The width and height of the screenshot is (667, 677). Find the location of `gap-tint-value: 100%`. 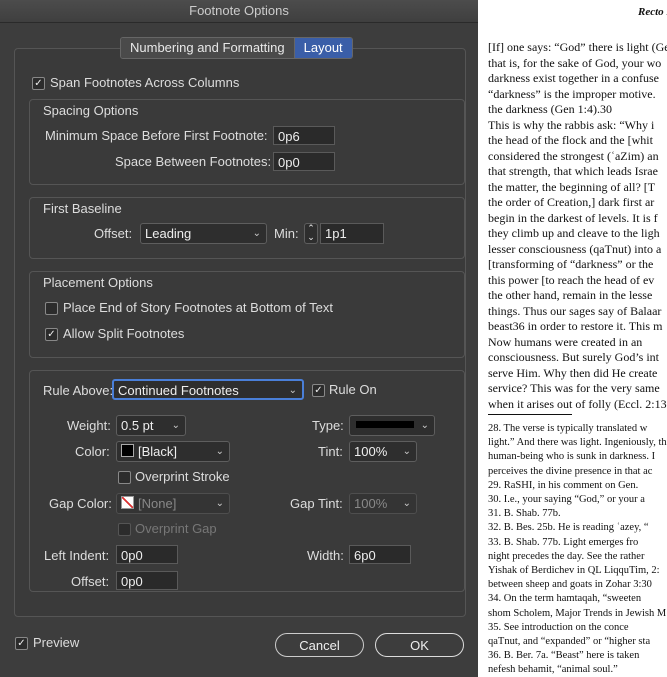

gap-tint-value: 100% is located at coordinates (371, 503).